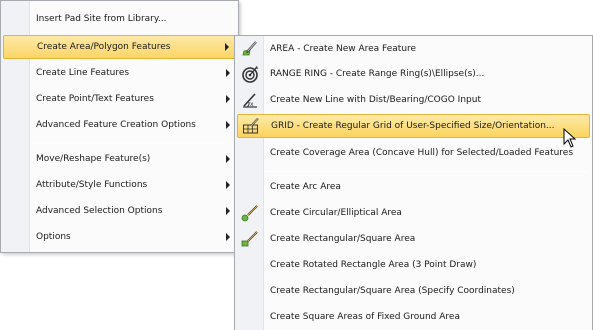 The width and height of the screenshot is (593, 330). What do you see at coordinates (92, 185) in the screenshot?
I see `menu-item-label: Attribute/Style Functions` at bounding box center [92, 185].